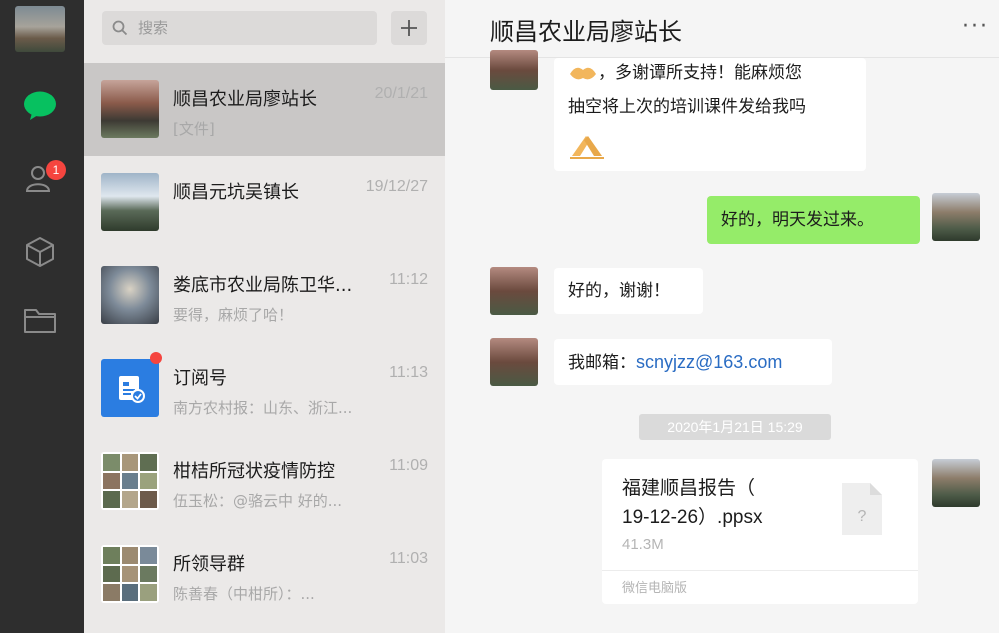 The image size is (999, 633). Describe the element at coordinates (735, 427) in the screenshot. I see `chat-timestamp: 2020年1月21日 15:29` at that location.